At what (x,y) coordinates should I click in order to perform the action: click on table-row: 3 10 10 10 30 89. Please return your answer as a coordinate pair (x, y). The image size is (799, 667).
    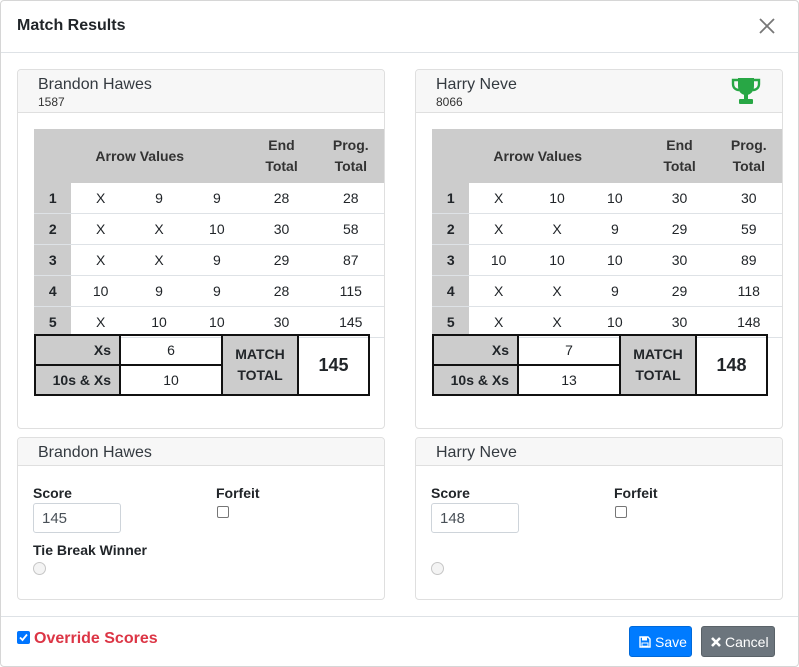
    Looking at the image, I should click on (607, 260).